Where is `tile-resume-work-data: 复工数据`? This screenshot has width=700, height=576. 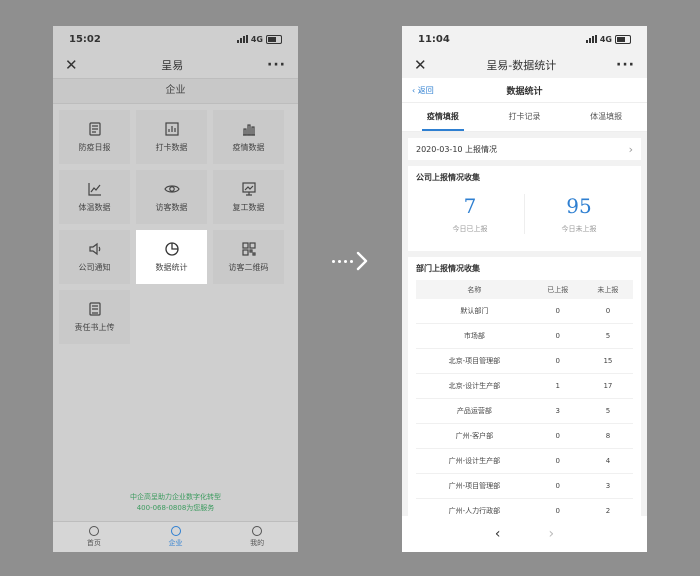
tile-resume-work-data: 复工数据 is located at coordinates (248, 197).